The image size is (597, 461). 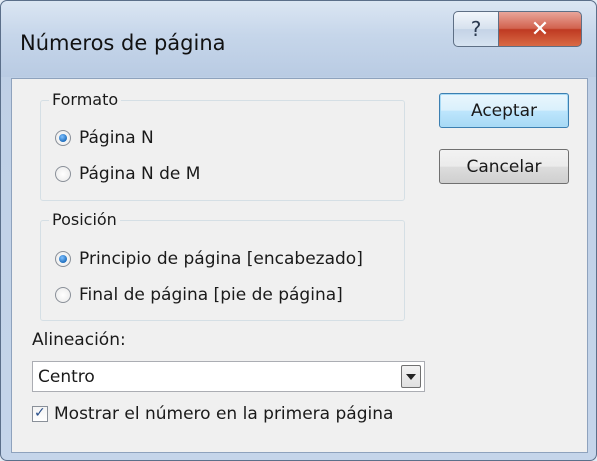 What do you see at coordinates (504, 110) in the screenshot?
I see `accept-button: Aceptar` at bounding box center [504, 110].